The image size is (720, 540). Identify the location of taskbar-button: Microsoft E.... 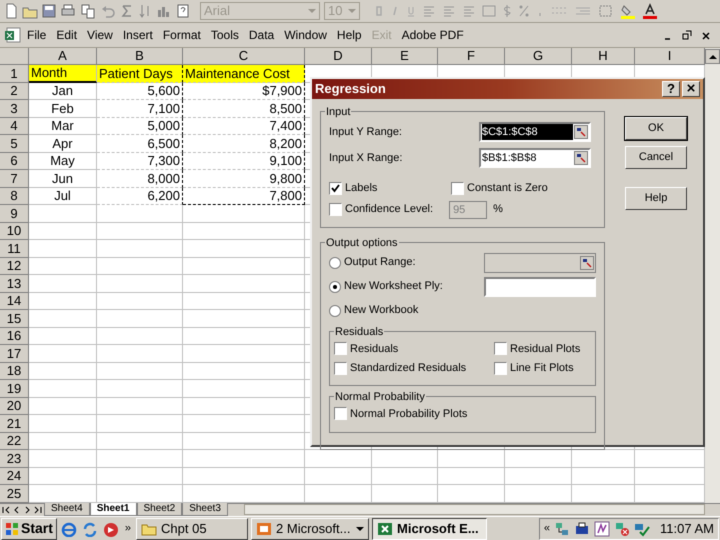
(430, 529).